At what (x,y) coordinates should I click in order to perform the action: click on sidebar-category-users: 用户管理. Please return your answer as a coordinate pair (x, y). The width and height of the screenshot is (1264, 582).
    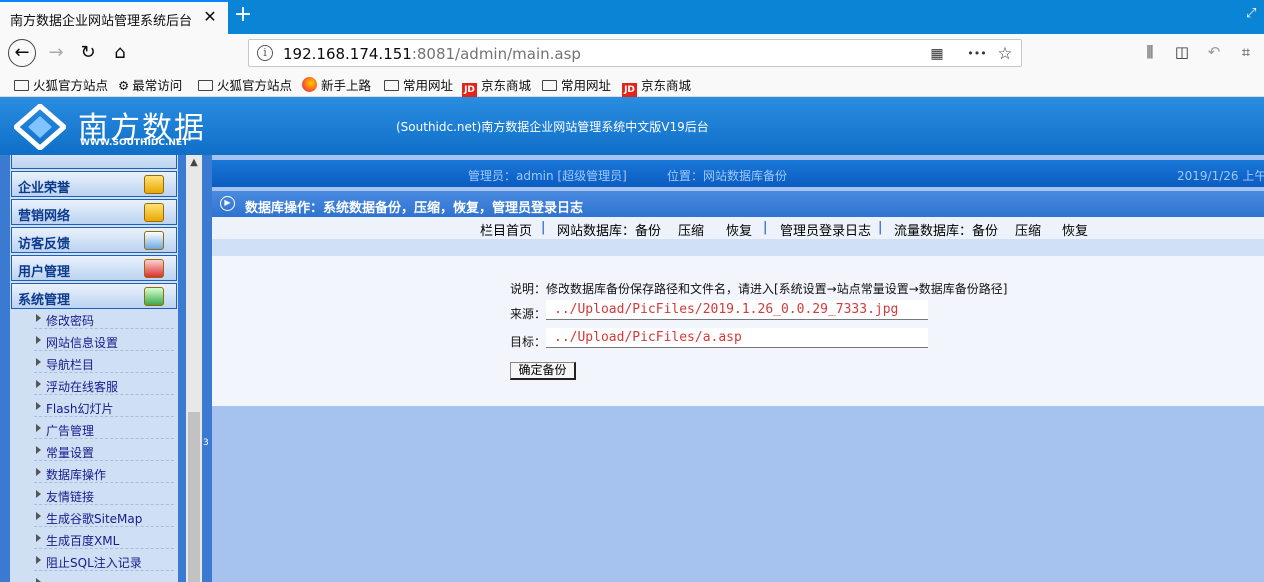
    Looking at the image, I should click on (94, 268).